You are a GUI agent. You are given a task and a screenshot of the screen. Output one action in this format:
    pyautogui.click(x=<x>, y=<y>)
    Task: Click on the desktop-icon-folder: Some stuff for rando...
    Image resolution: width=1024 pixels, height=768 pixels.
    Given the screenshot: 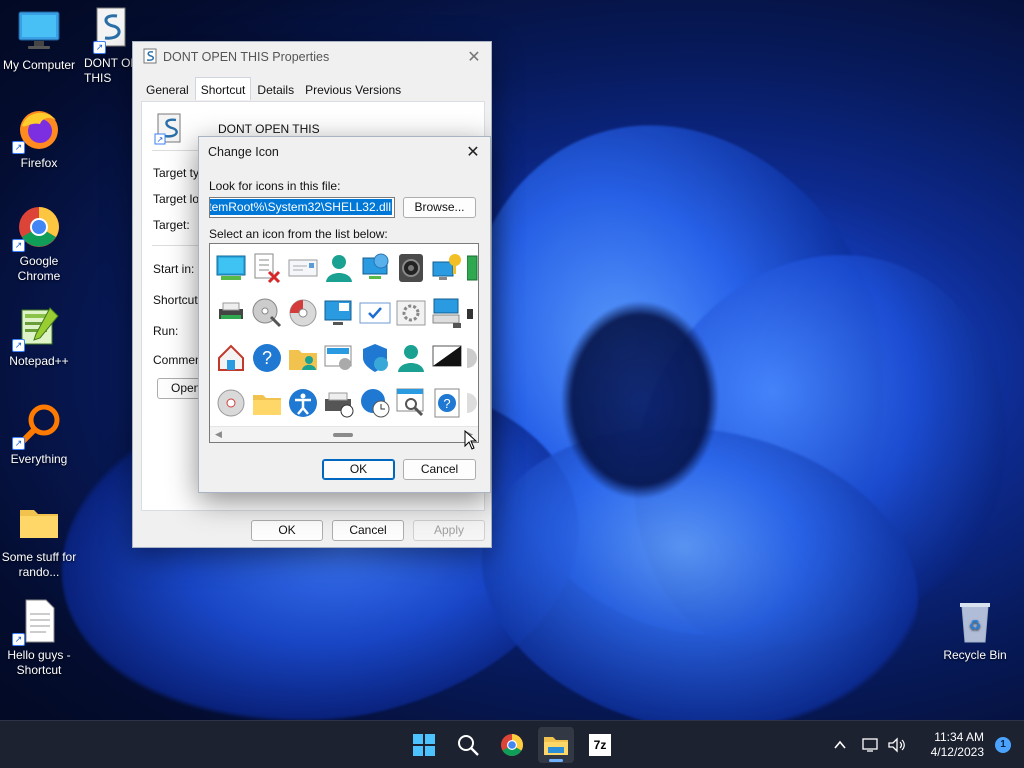 What is the action you would take?
    pyautogui.click(x=39, y=540)
    